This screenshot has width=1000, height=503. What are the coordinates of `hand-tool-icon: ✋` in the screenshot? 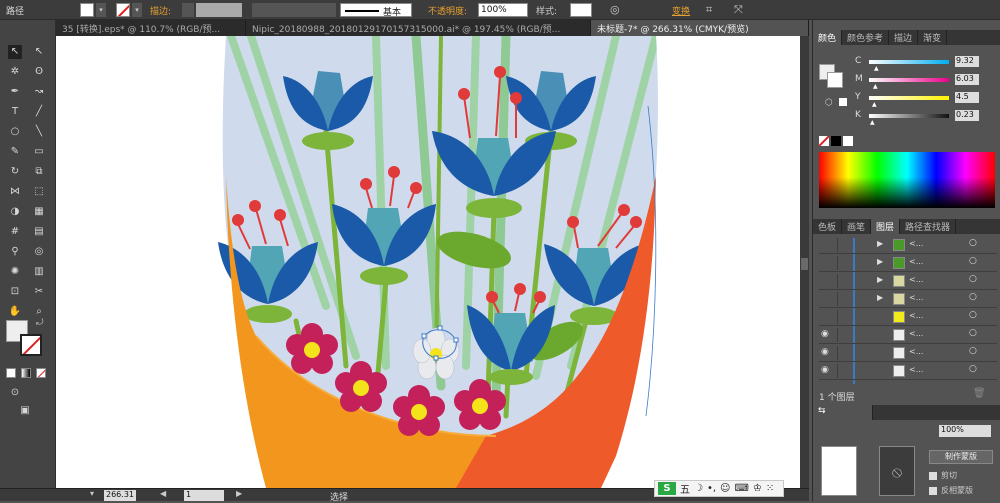 It's located at (15, 312).